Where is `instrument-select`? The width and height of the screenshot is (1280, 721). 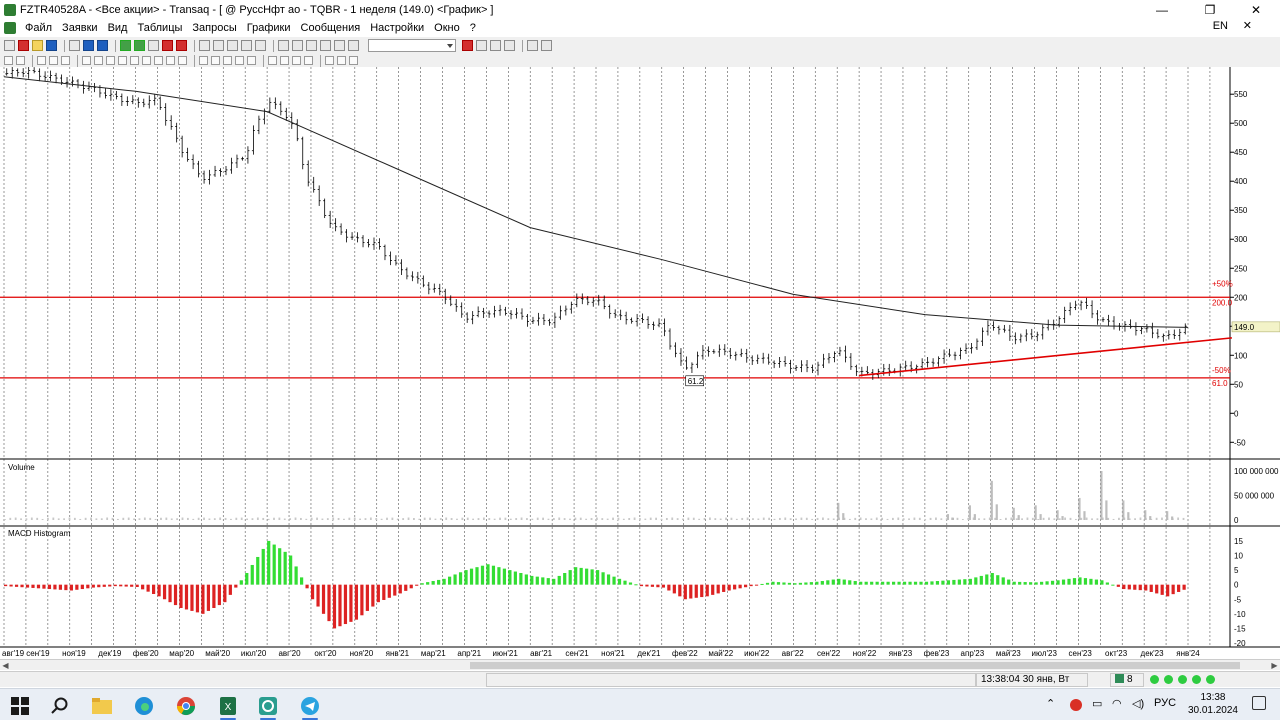
instrument-select is located at coordinates (412, 45).